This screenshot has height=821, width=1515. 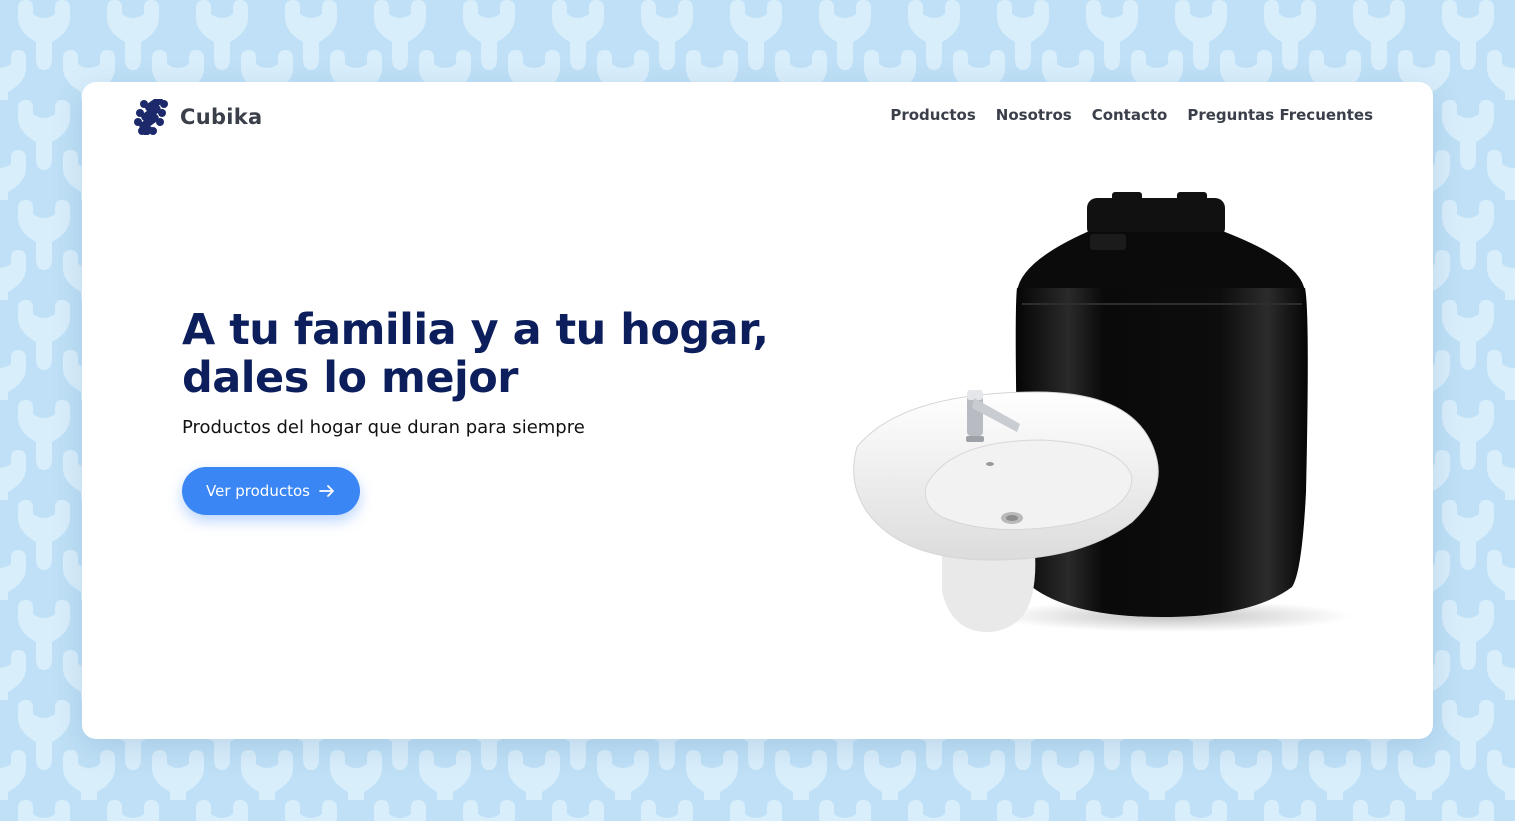 I want to click on hero-title-line-2: dales lo mejor, so click(x=350, y=378).